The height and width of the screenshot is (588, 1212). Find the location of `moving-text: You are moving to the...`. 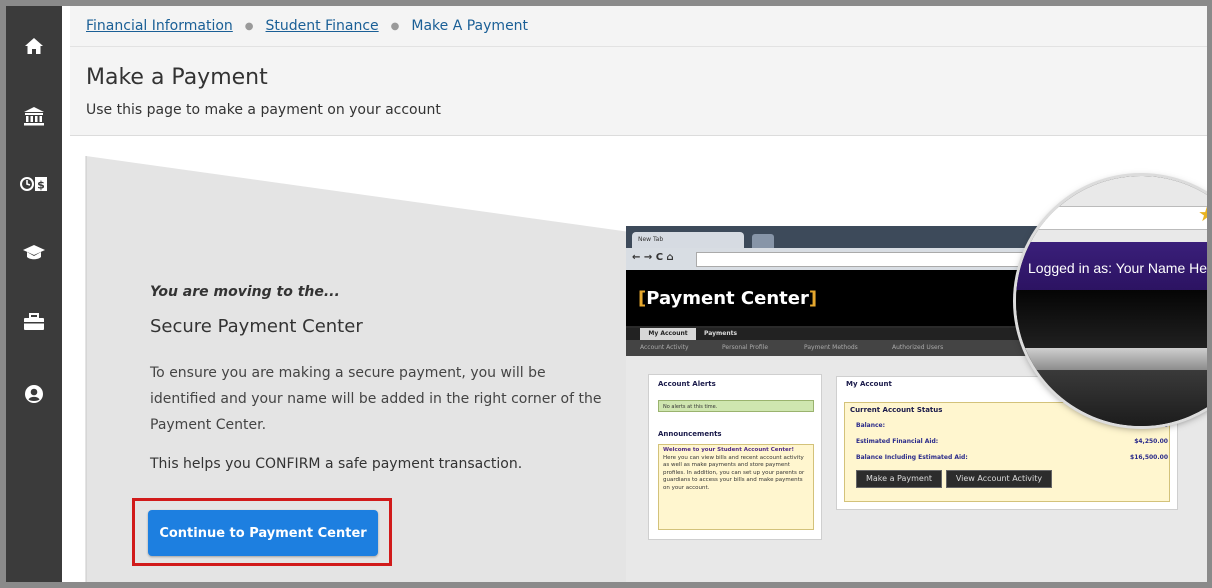

moving-text: You are moving to the... is located at coordinates (245, 292).